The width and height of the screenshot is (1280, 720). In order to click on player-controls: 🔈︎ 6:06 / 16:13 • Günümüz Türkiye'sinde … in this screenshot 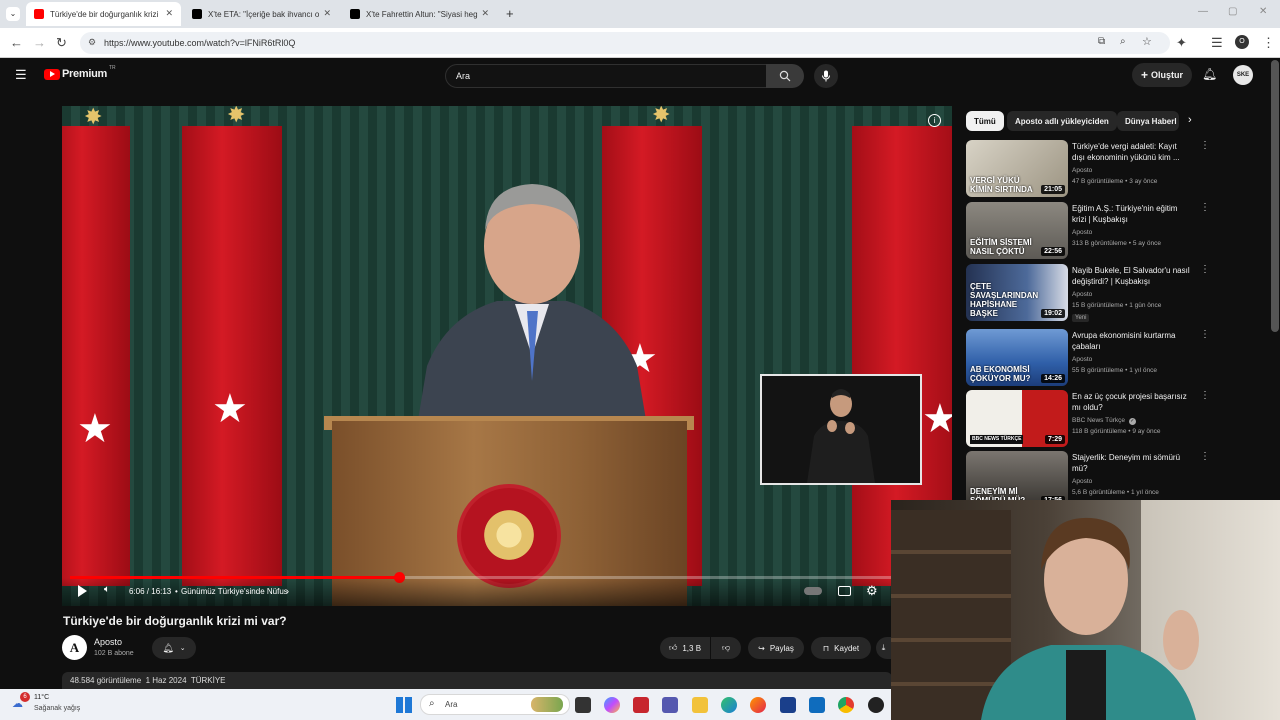, I will do `click(507, 592)`.